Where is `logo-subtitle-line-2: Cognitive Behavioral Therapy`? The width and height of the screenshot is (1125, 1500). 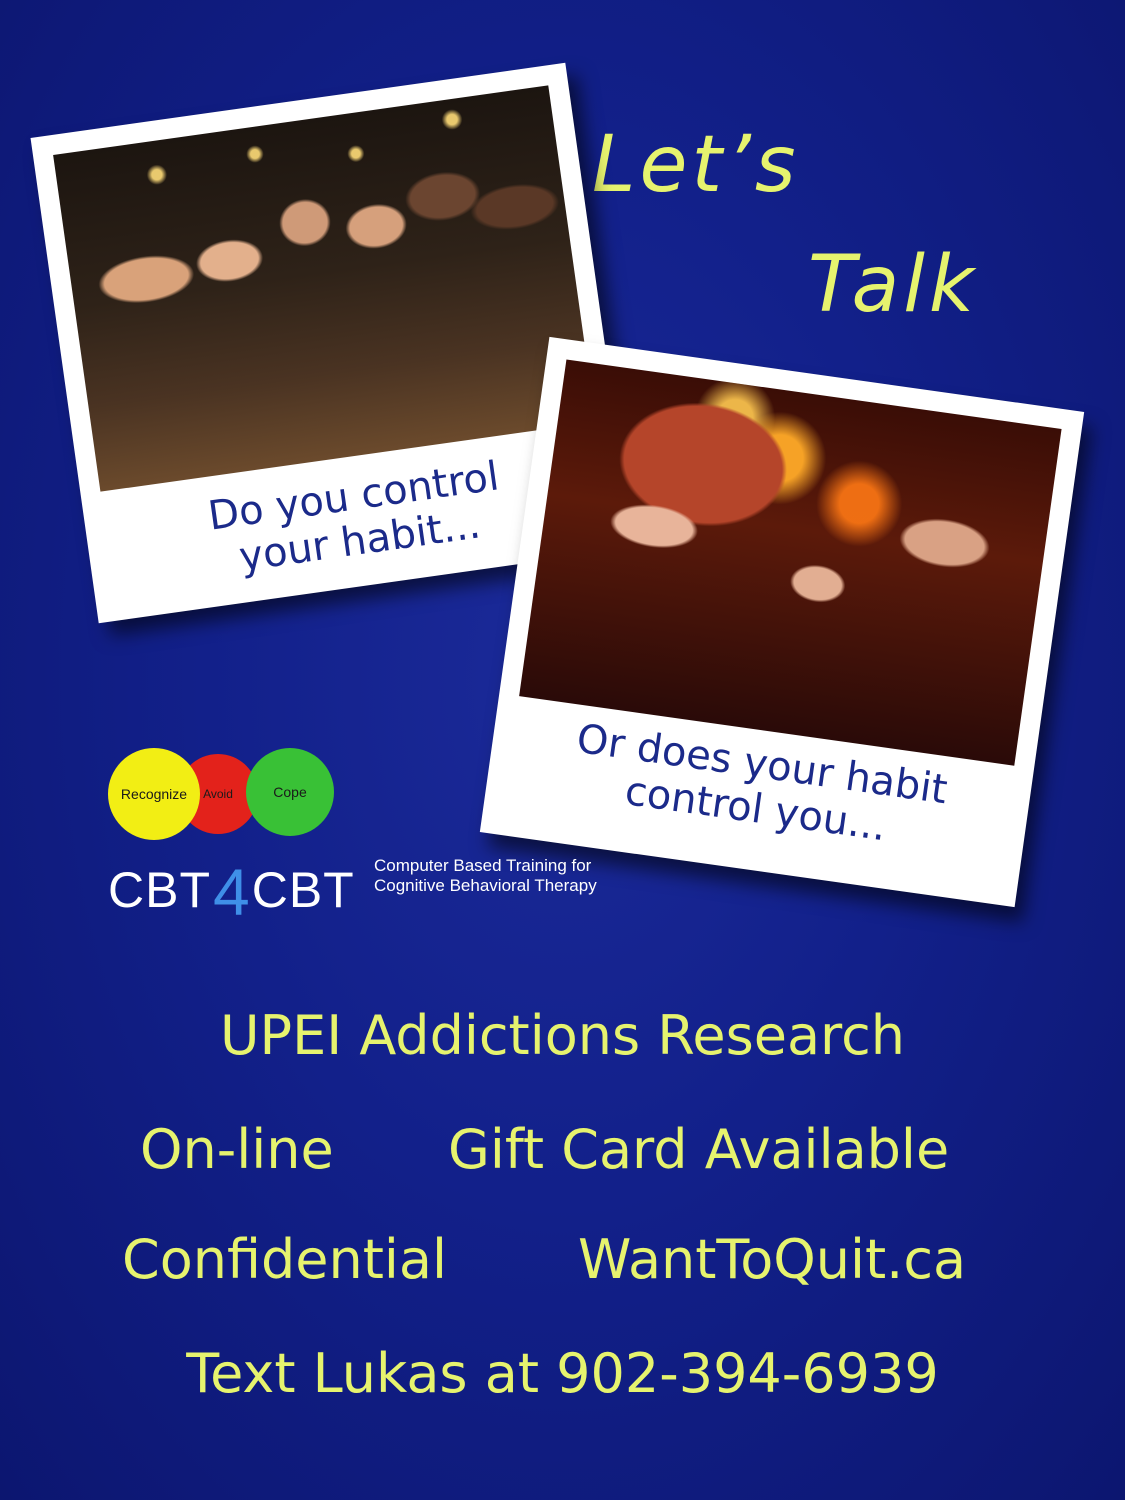 logo-subtitle-line-2: Cognitive Behavioral Therapy is located at coordinates (485, 886).